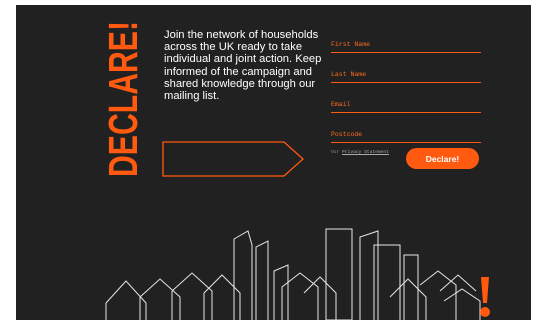 This screenshot has width=547, height=320. What do you see at coordinates (485, 297) in the screenshot?
I see `exclamation-icon` at bounding box center [485, 297].